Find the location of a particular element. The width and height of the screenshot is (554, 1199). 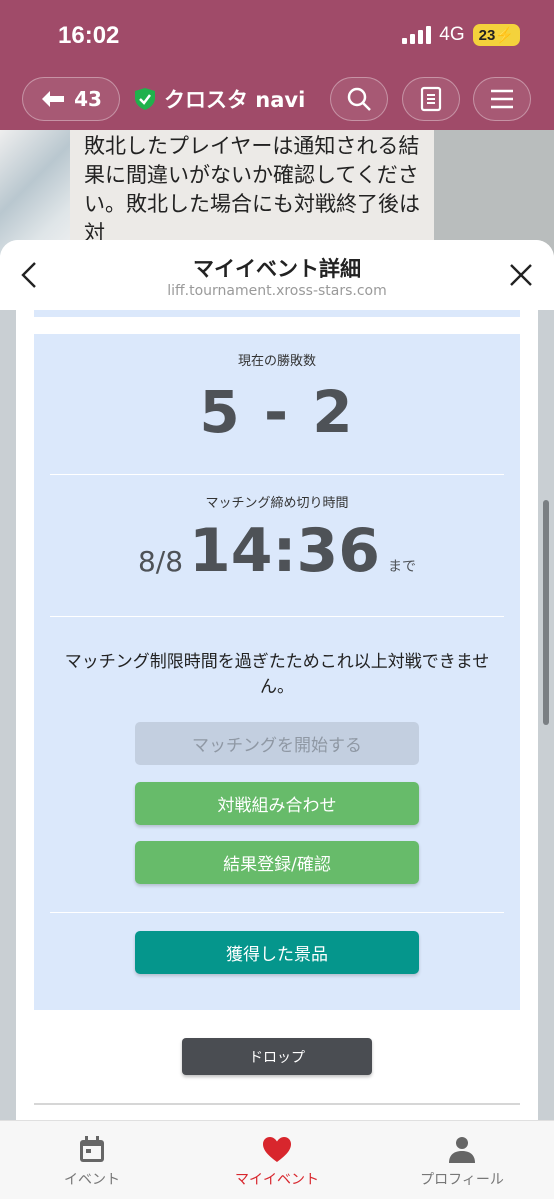

sheet-header: マイイベント詳細 liff.tournament.xross-stars.com is located at coordinates (277, 275).